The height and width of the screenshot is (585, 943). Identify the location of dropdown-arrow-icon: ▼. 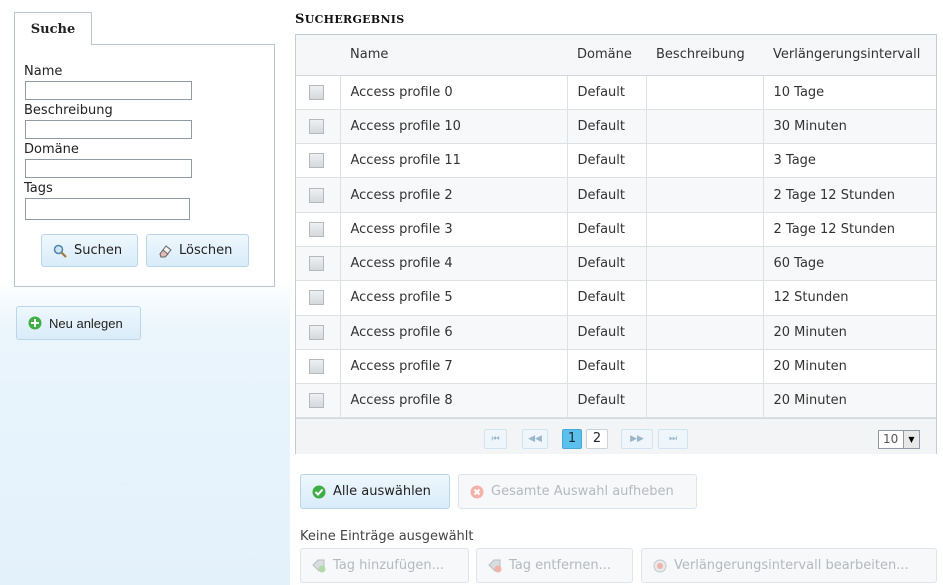
(911, 439).